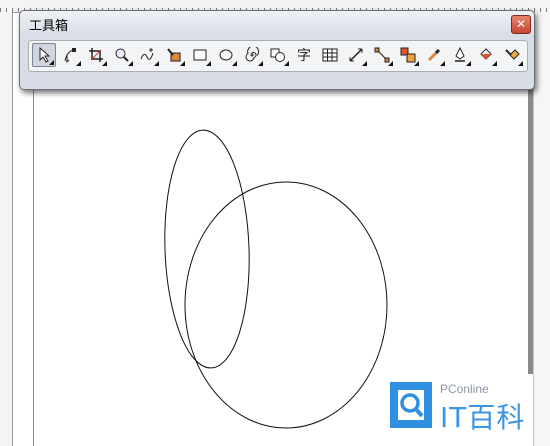  Describe the element at coordinates (148, 55) in the screenshot. I see `freehand-tool-button` at that location.